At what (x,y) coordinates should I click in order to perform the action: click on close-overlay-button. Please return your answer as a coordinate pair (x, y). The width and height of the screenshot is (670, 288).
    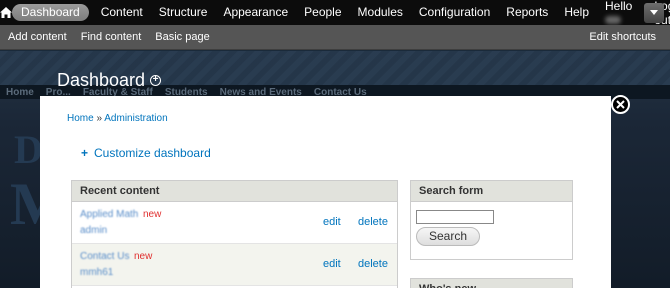
    Looking at the image, I should click on (620, 104).